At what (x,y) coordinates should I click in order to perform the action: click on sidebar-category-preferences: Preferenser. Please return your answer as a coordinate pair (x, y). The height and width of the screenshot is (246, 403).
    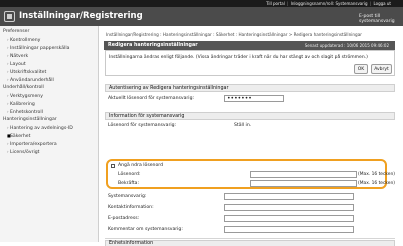
    Looking at the image, I should click on (16, 31).